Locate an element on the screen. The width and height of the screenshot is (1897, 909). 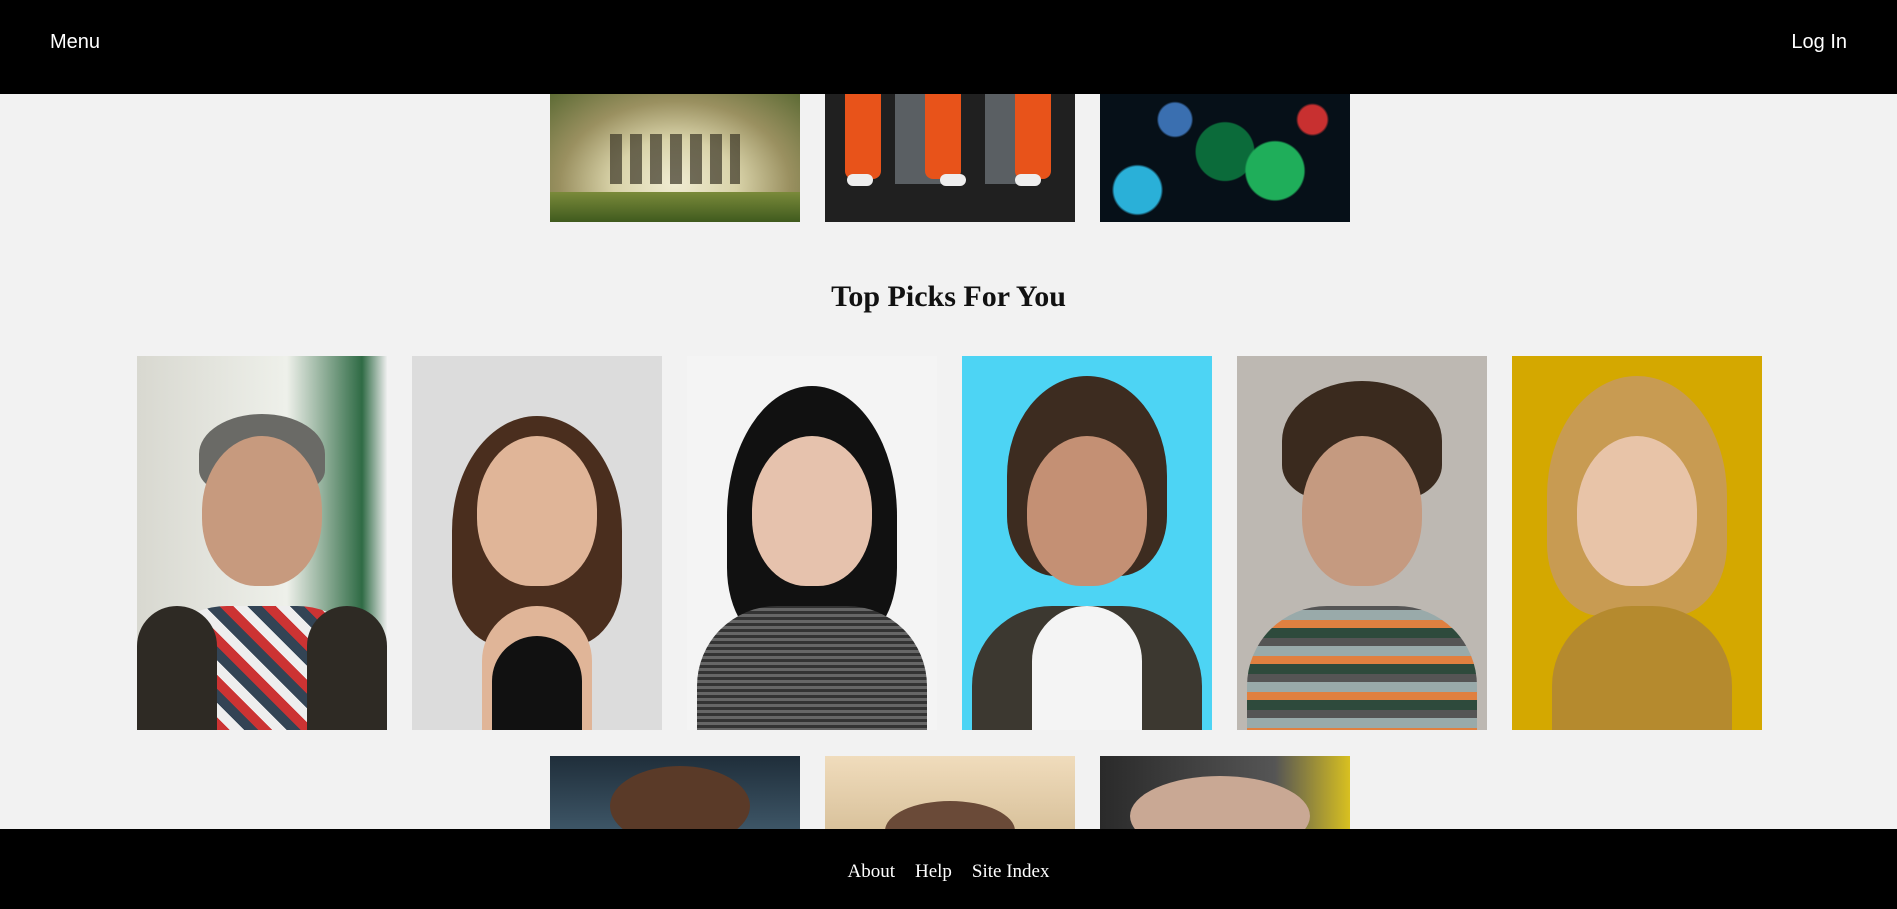
footer-link-about: About is located at coordinates (871, 871).